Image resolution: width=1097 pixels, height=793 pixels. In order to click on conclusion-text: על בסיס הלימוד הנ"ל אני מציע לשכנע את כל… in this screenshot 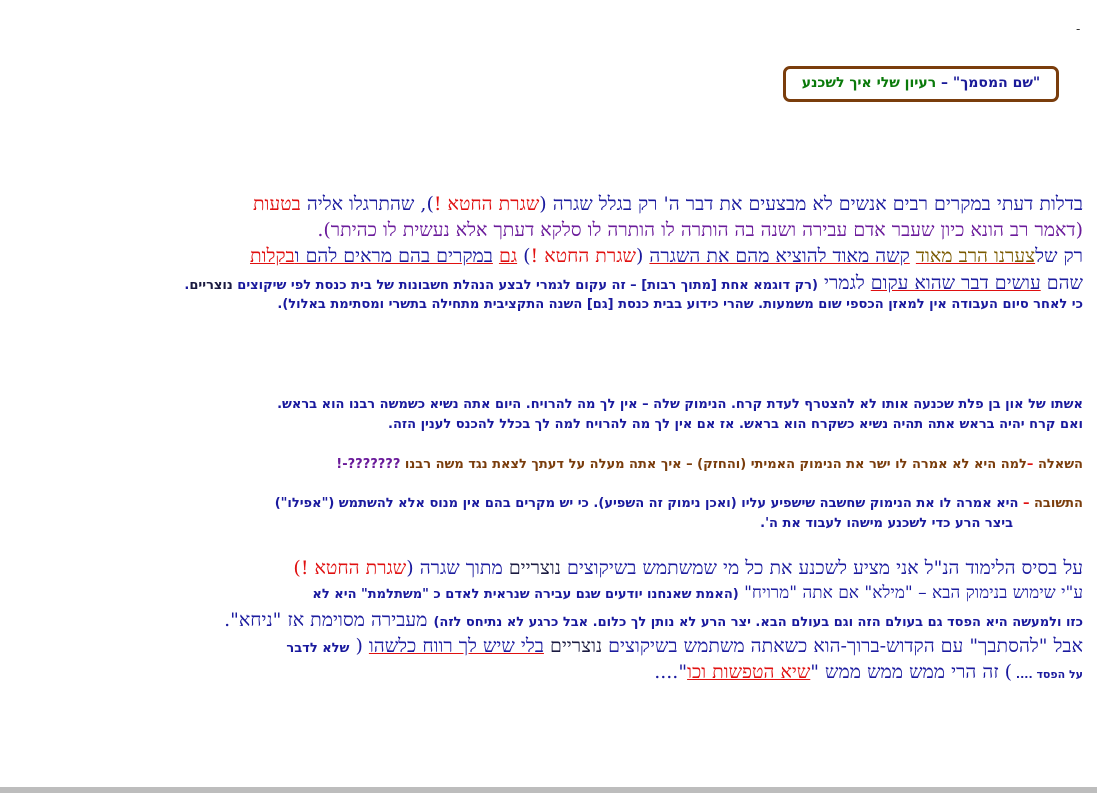, I will do `click(821, 568)`.